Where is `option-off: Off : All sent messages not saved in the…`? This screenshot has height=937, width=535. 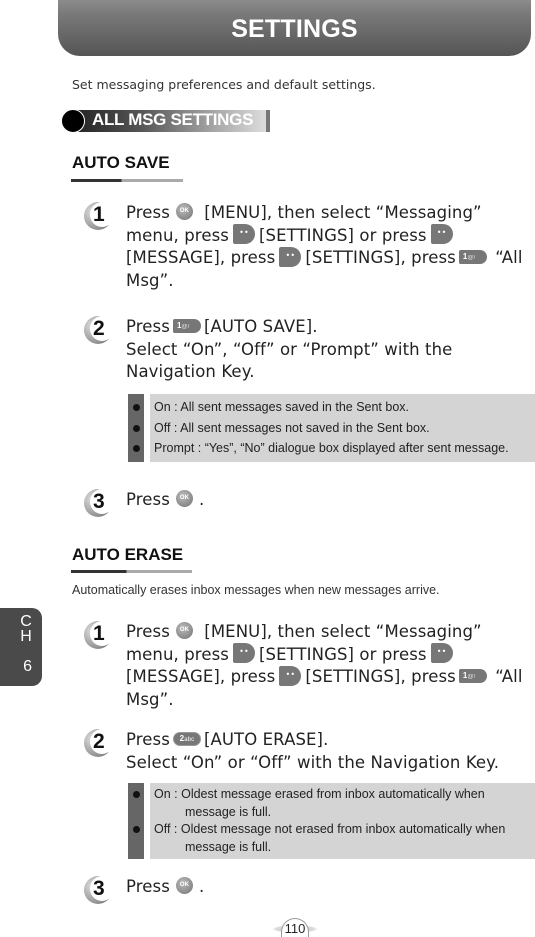 option-off: Off : All sent messages not saved in the… is located at coordinates (334, 428).